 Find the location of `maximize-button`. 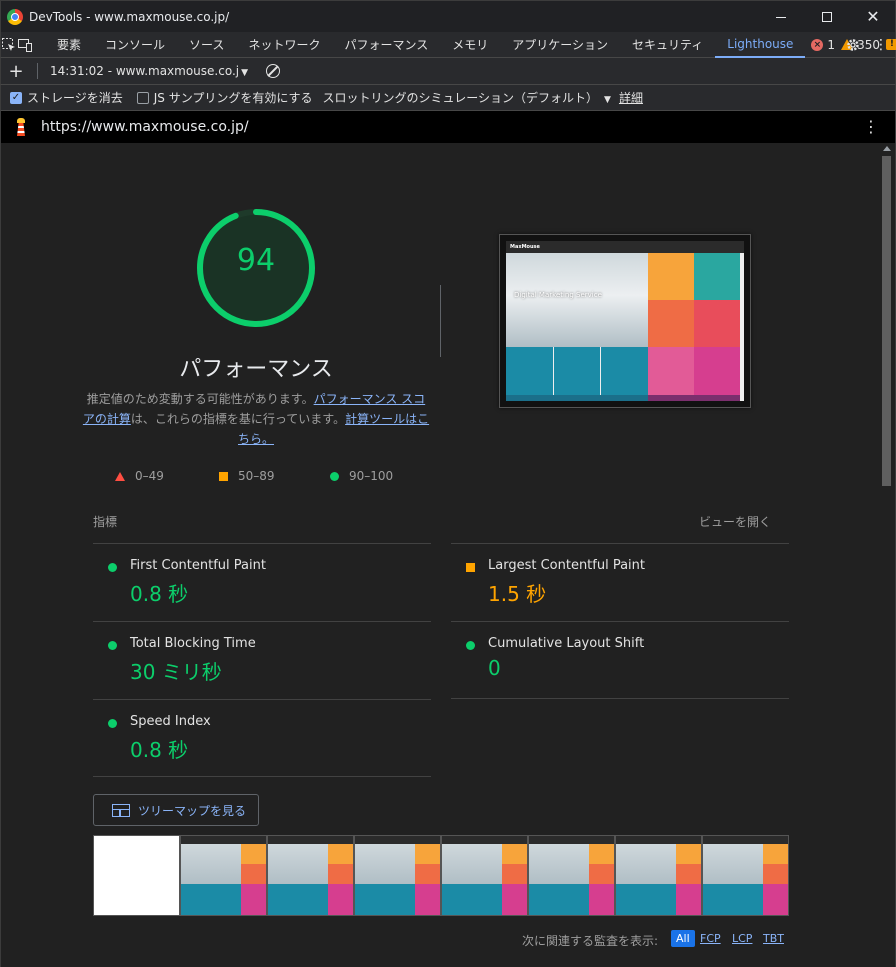

maximize-button is located at coordinates (827, 17).